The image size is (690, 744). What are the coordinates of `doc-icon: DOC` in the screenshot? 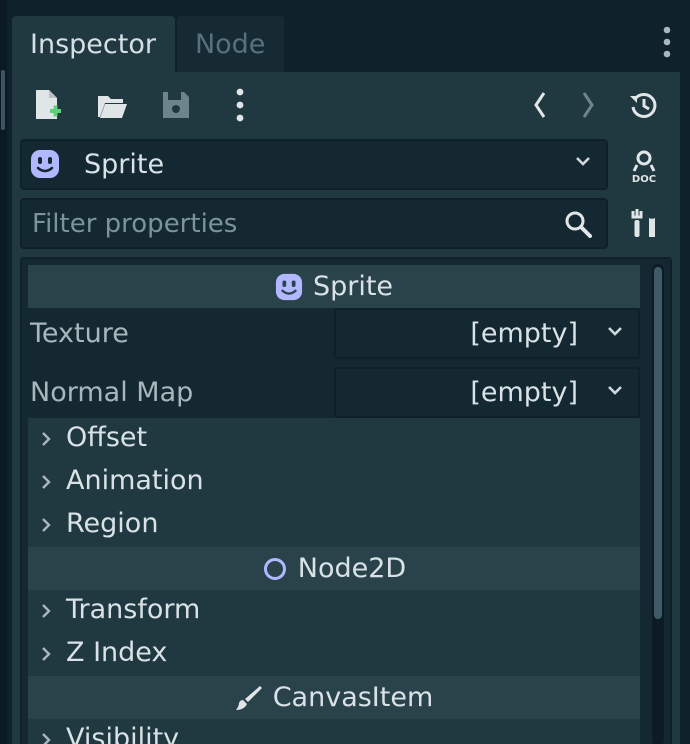 It's located at (644, 166).